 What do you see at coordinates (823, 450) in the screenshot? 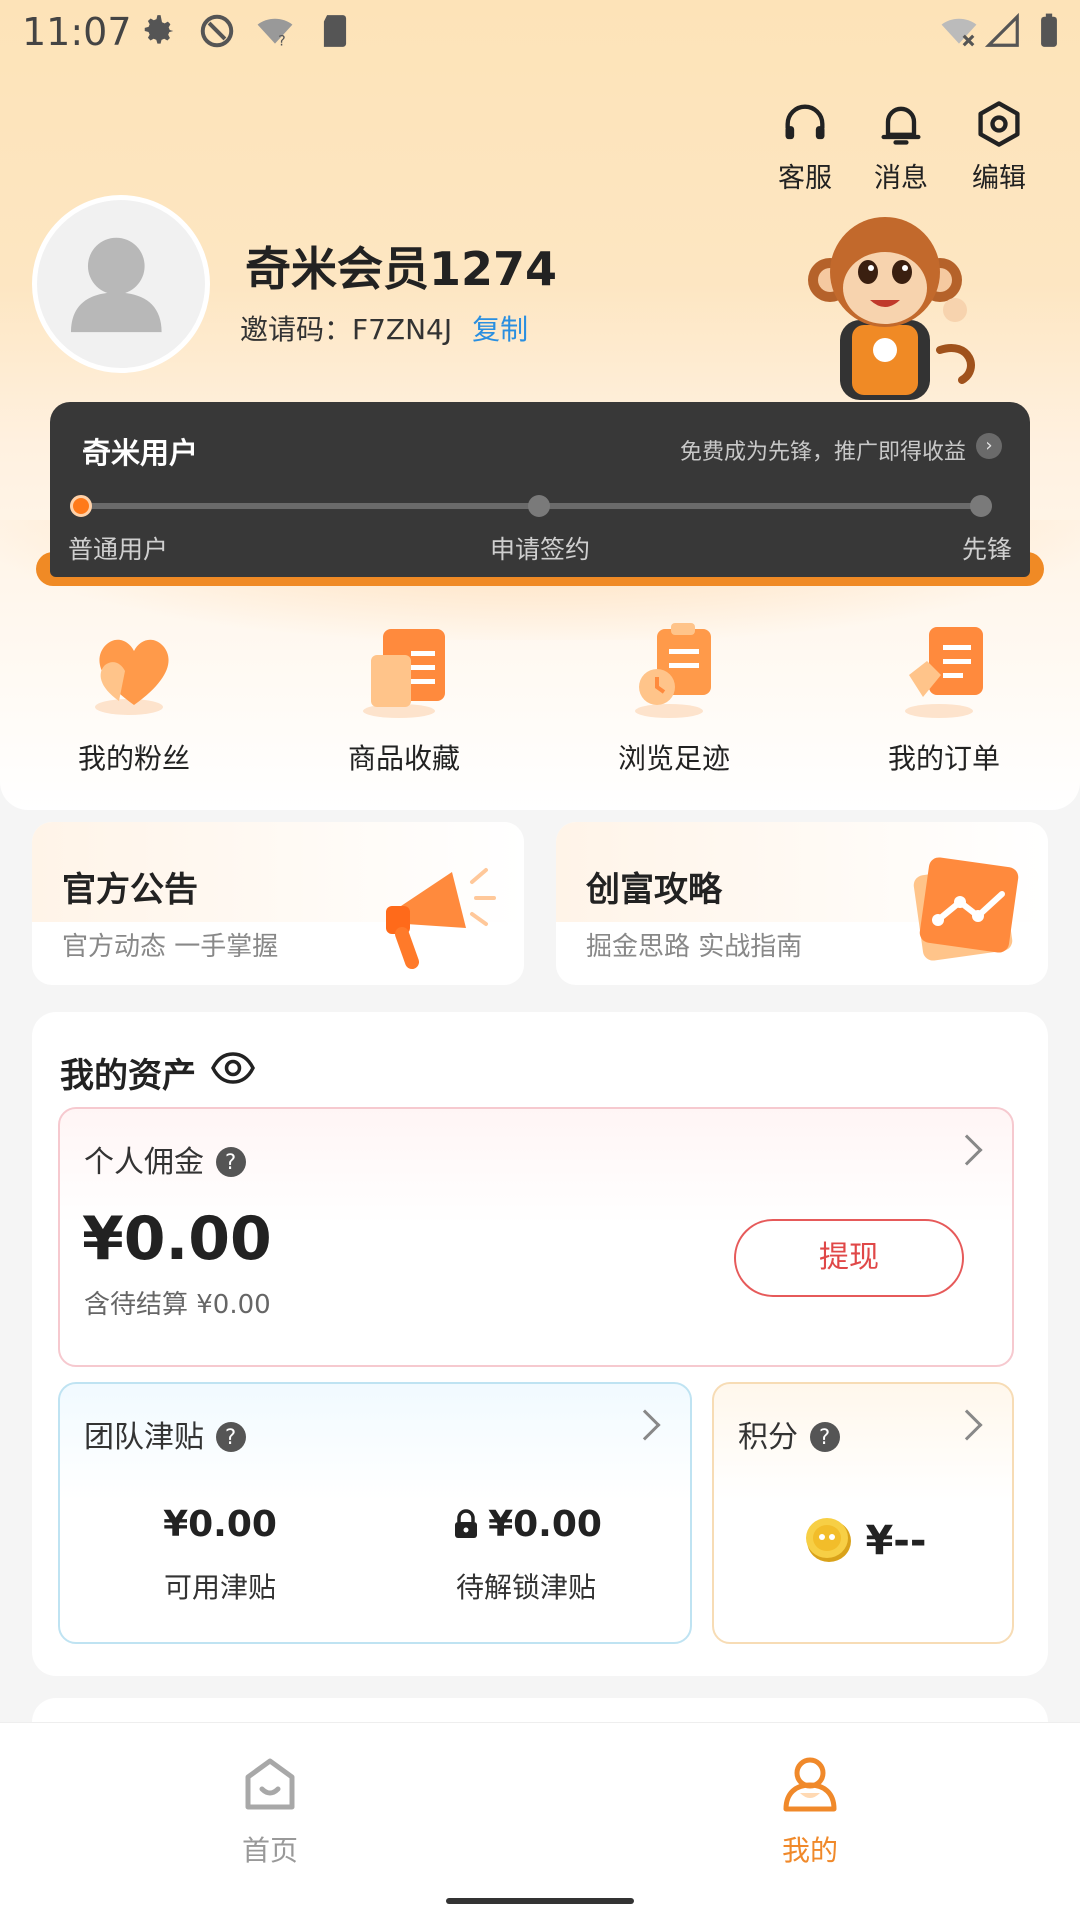
I see `level-promo-link: 免费成为先锋，推广即得收益` at bounding box center [823, 450].